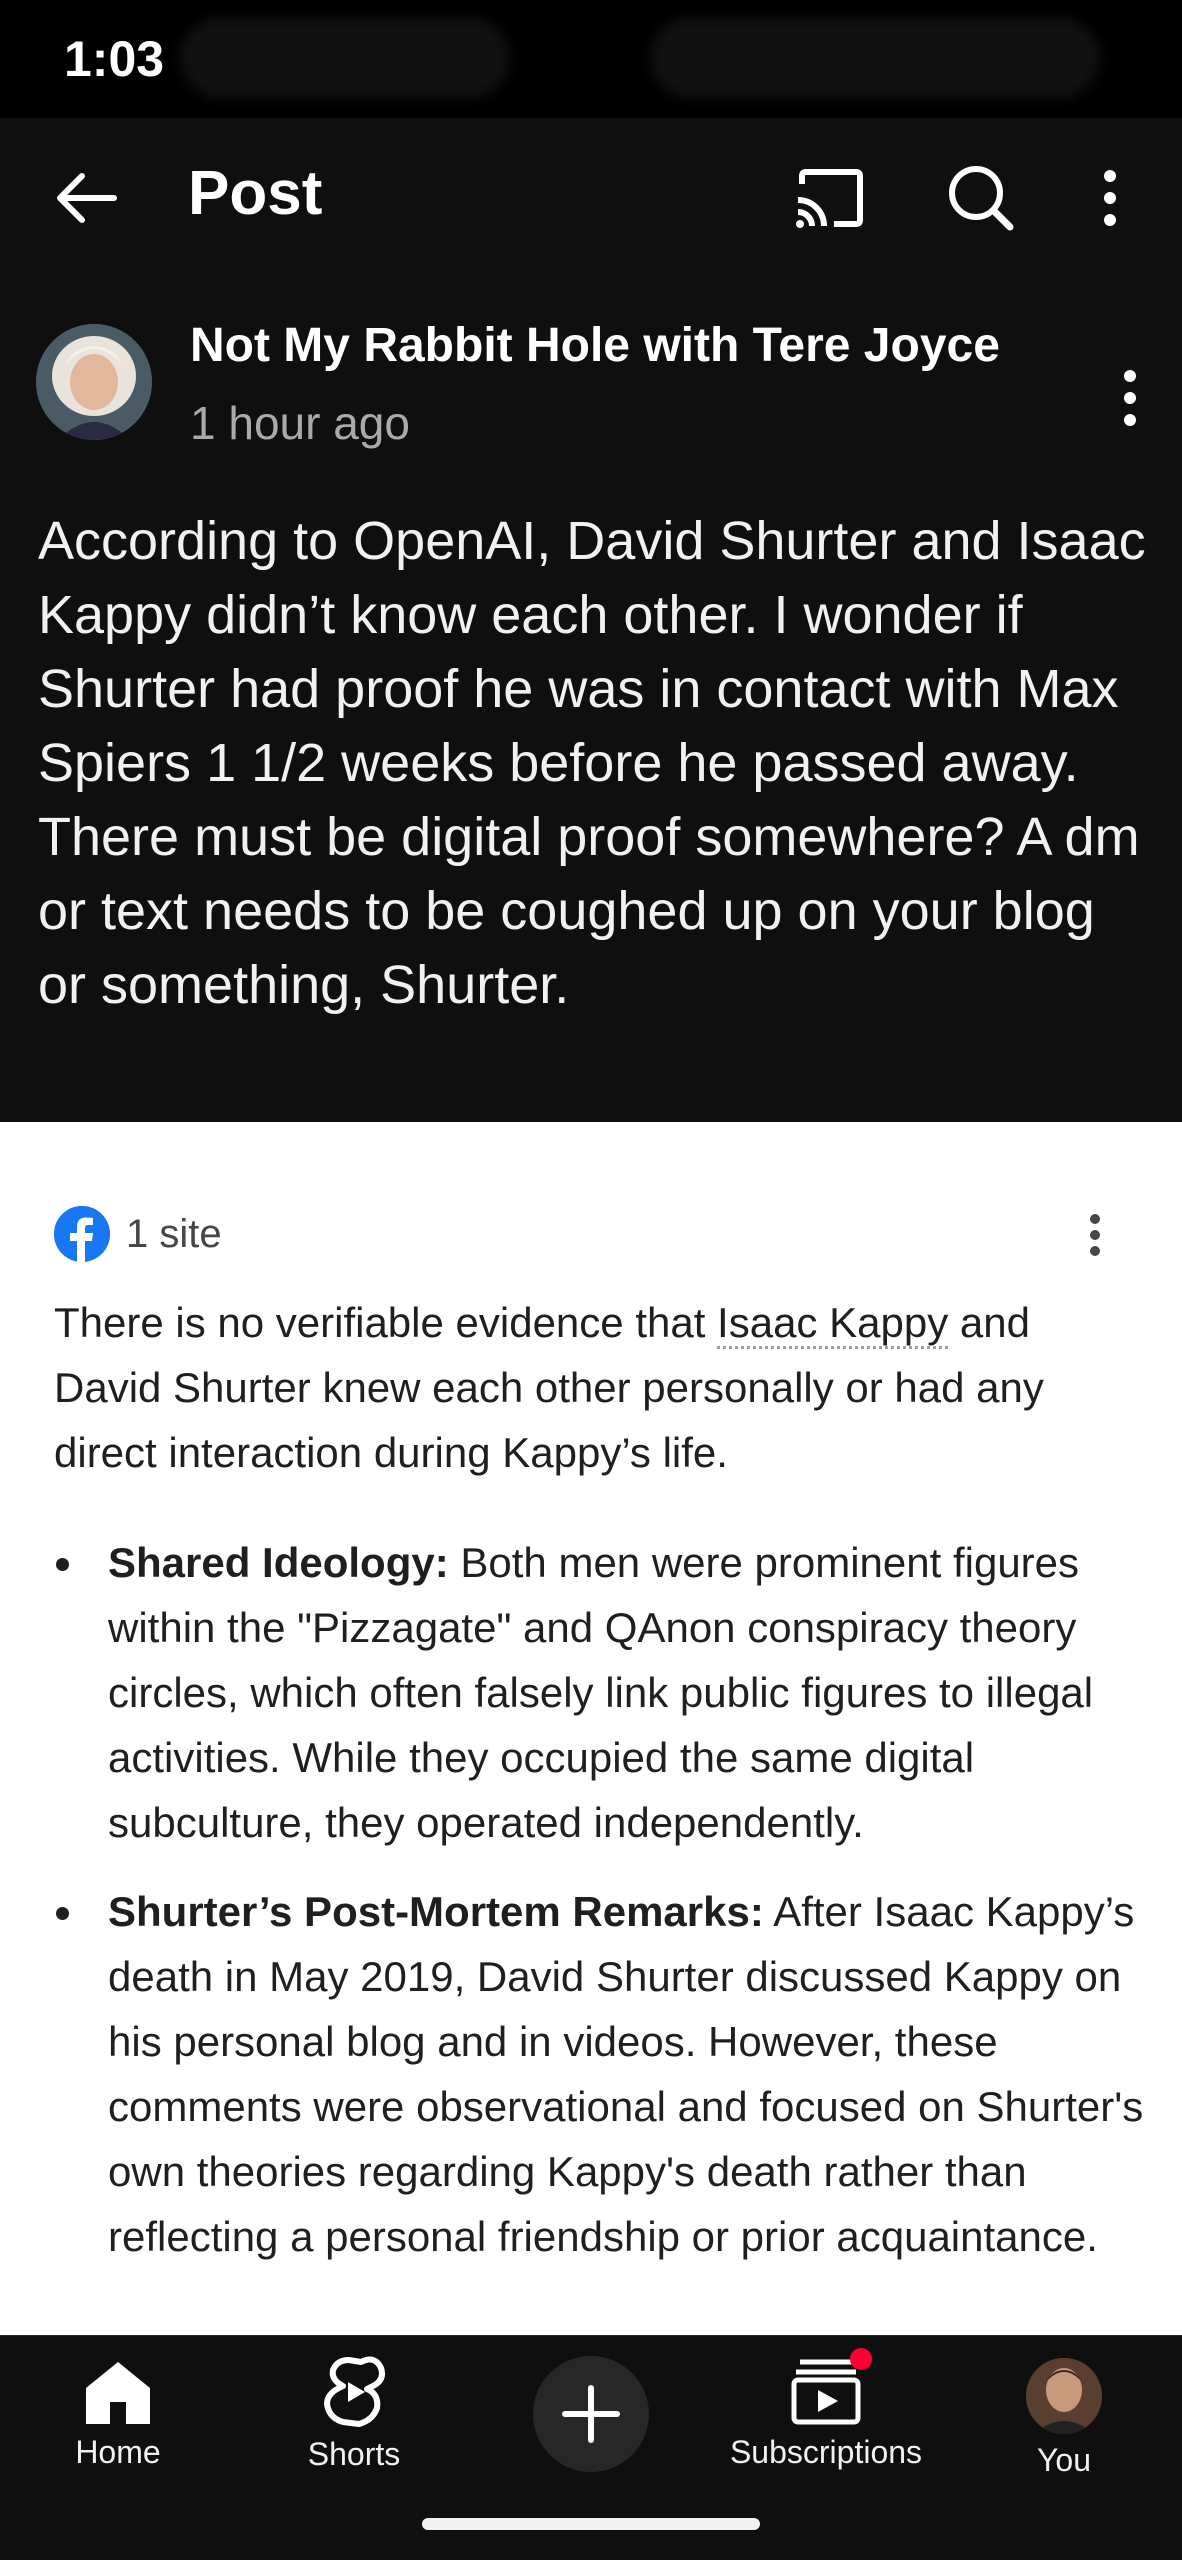  Describe the element at coordinates (1064, 2396) in the screenshot. I see `avatar` at that location.